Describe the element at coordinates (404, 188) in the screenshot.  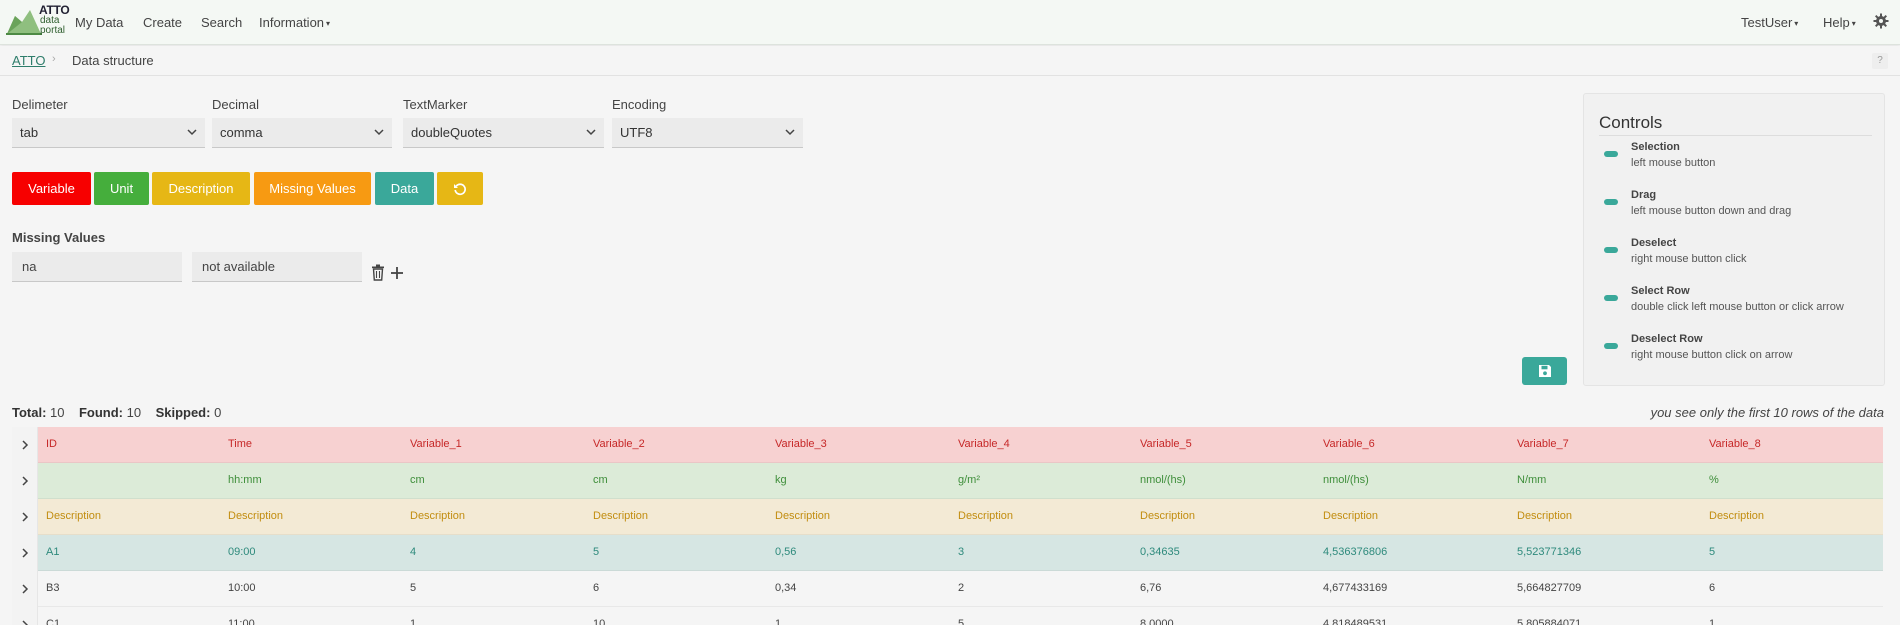
I see `data-button: Data` at that location.